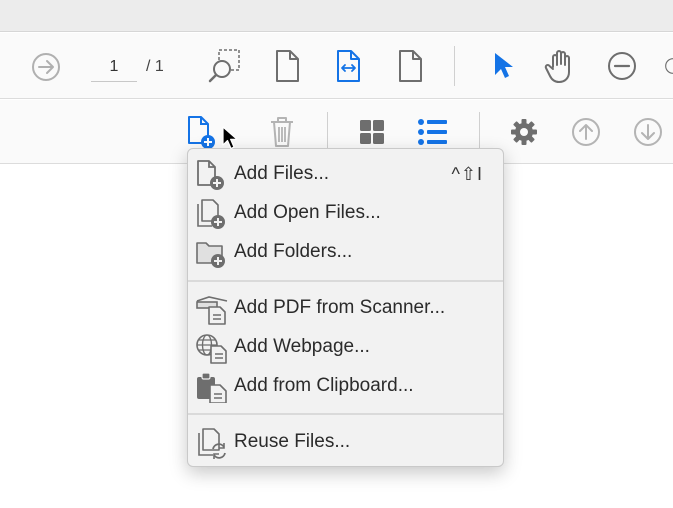 This screenshot has height=508, width=673. I want to click on page-total-label: / 1, so click(155, 66).